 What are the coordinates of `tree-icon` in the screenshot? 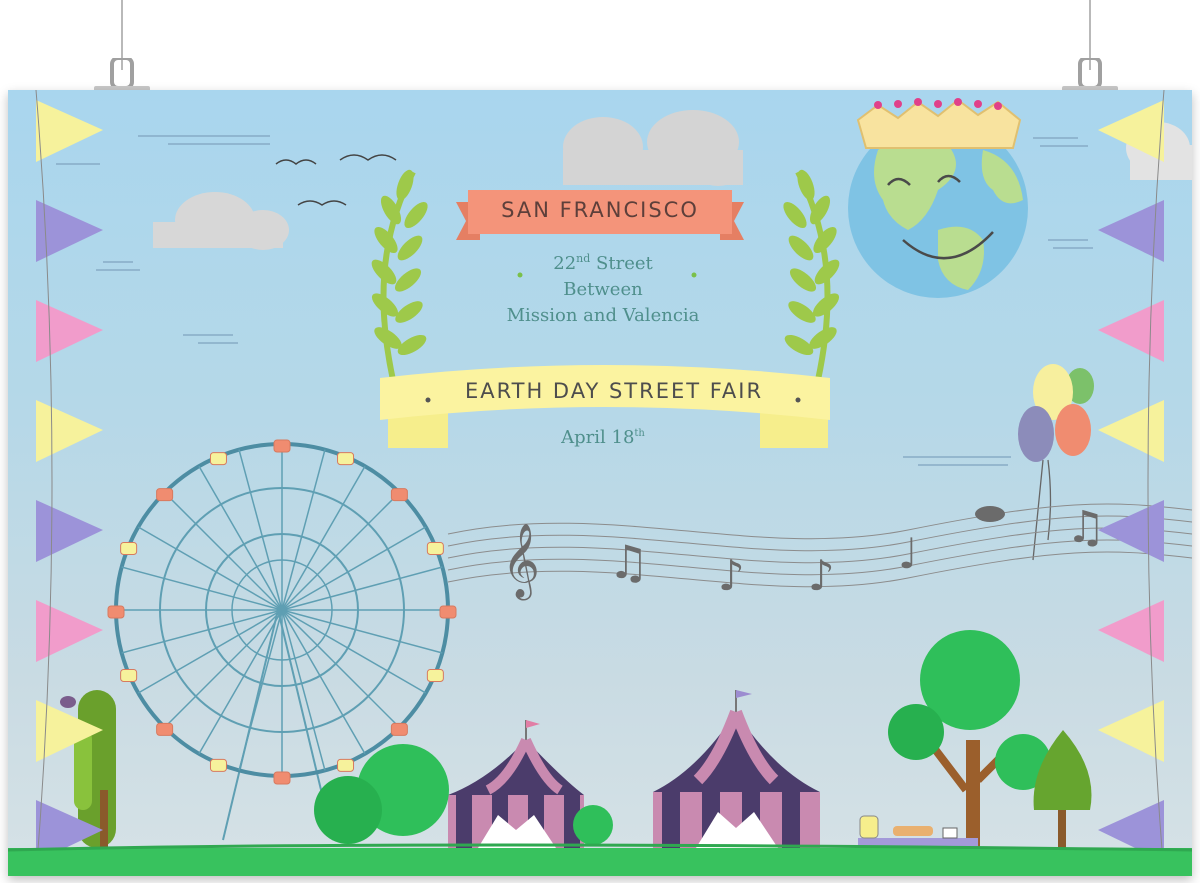 It's located at (990, 740).